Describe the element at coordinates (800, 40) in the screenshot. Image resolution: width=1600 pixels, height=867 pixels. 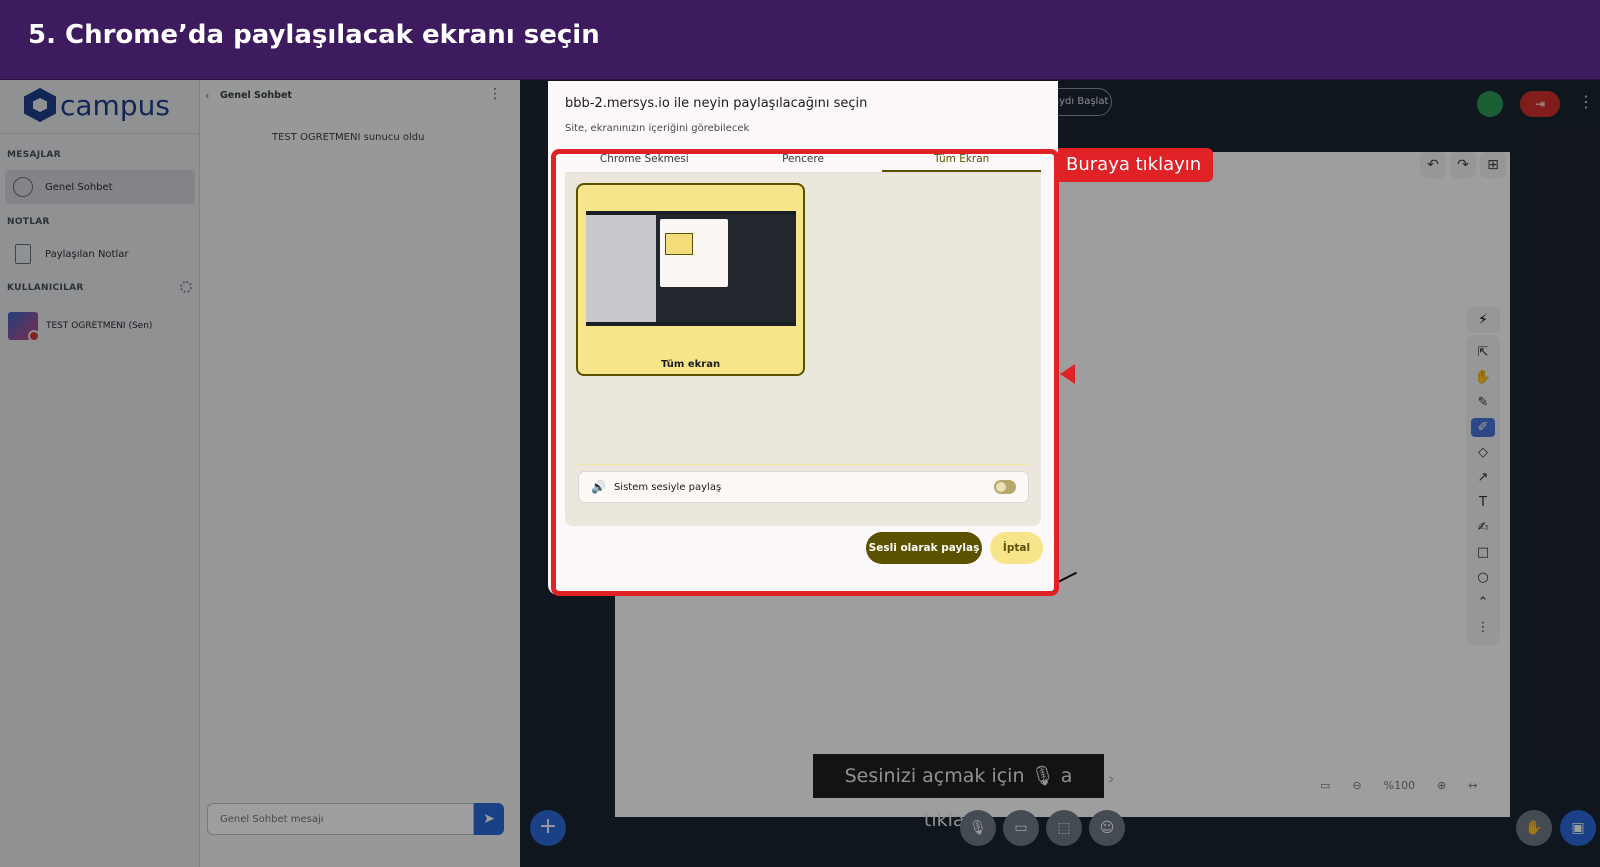
I see `tutorial-banner: 5. Chrome’da paylaşılacak ekranı seçin` at that location.